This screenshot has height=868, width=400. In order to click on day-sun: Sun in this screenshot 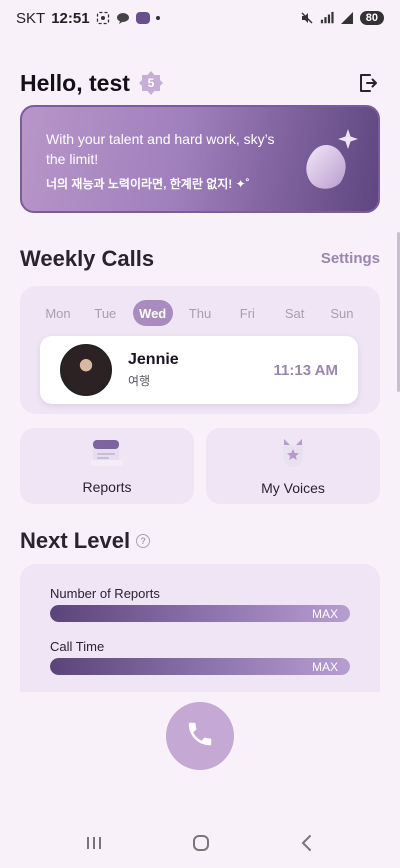, I will do `click(342, 313)`.